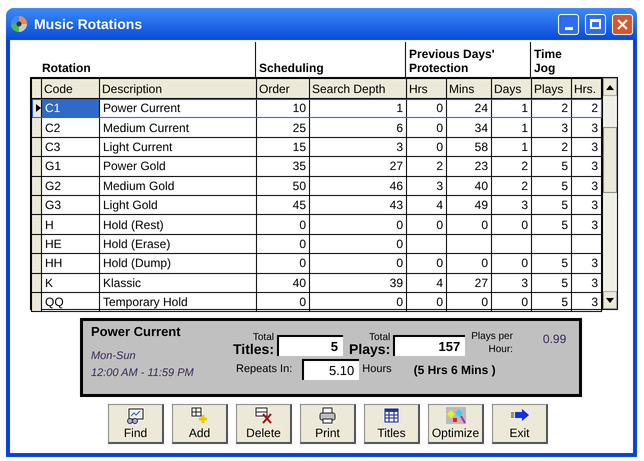 The height and width of the screenshot is (461, 644). I want to click on toolbar-button: Exit, so click(520, 424).